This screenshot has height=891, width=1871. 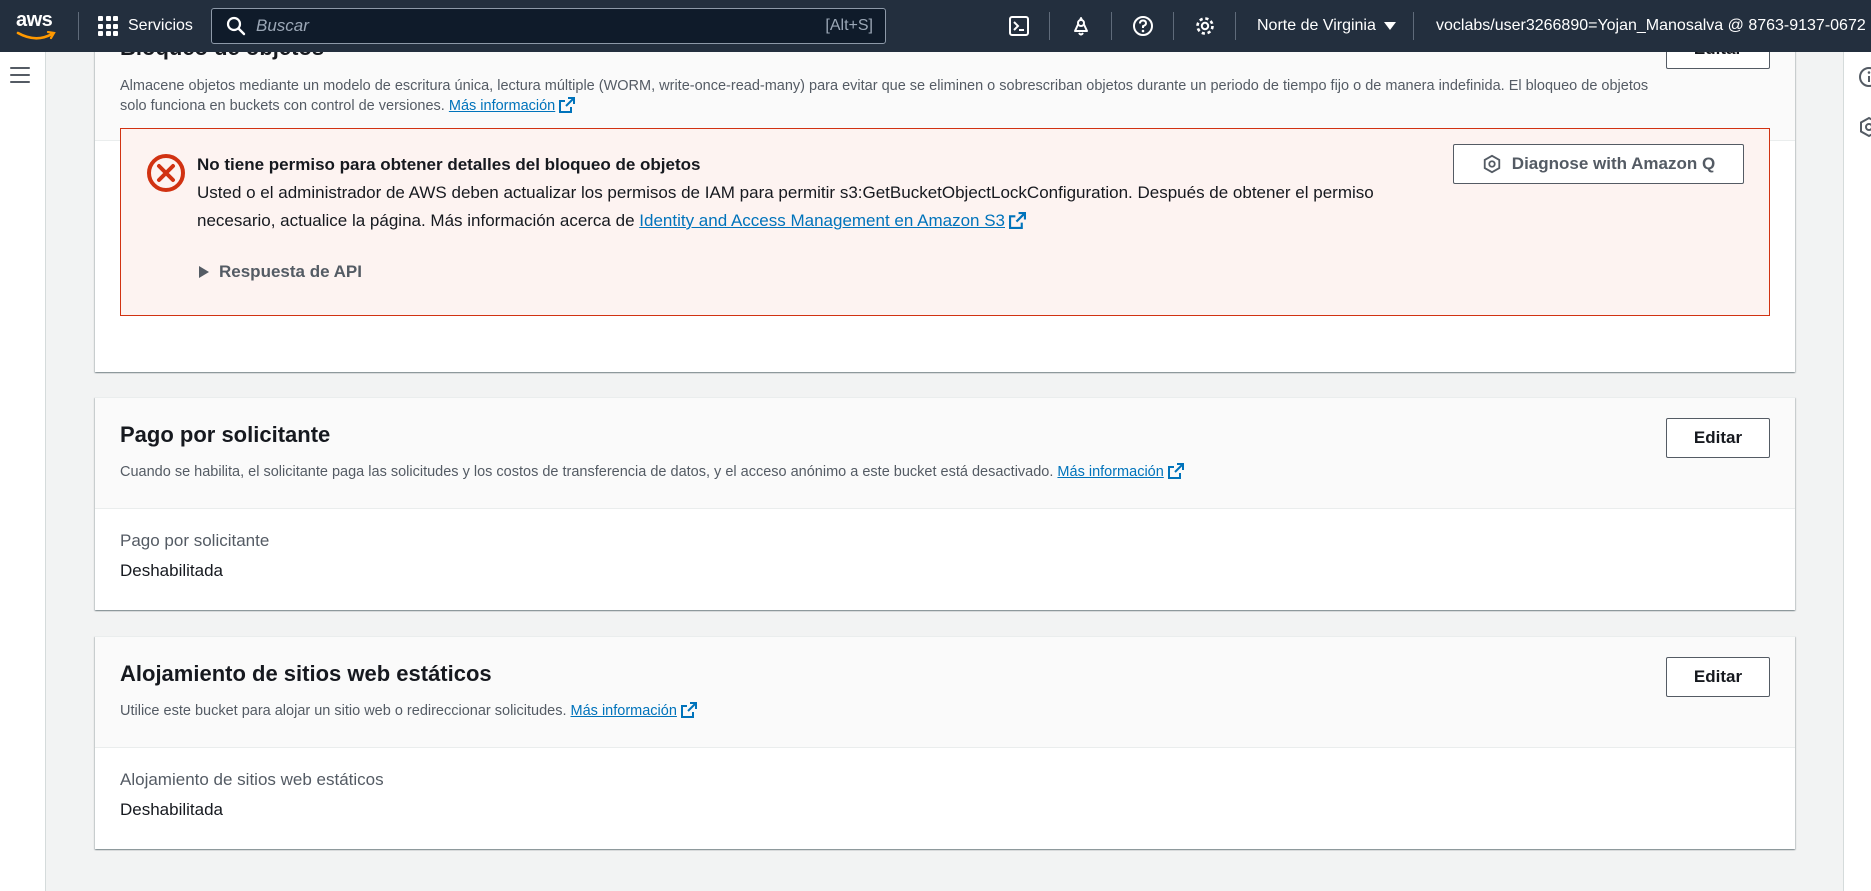 I want to click on menu-icon, so click(x=20, y=76).